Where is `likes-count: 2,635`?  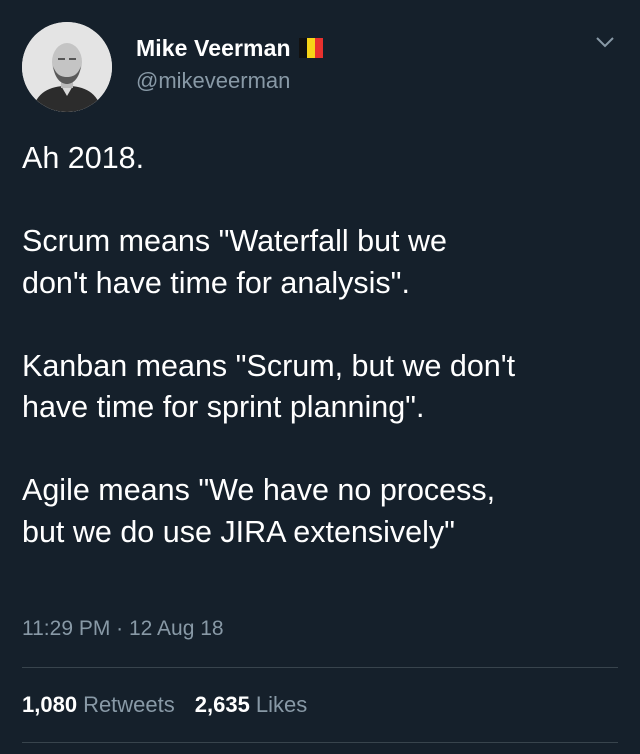 likes-count: 2,635 is located at coordinates (222, 704).